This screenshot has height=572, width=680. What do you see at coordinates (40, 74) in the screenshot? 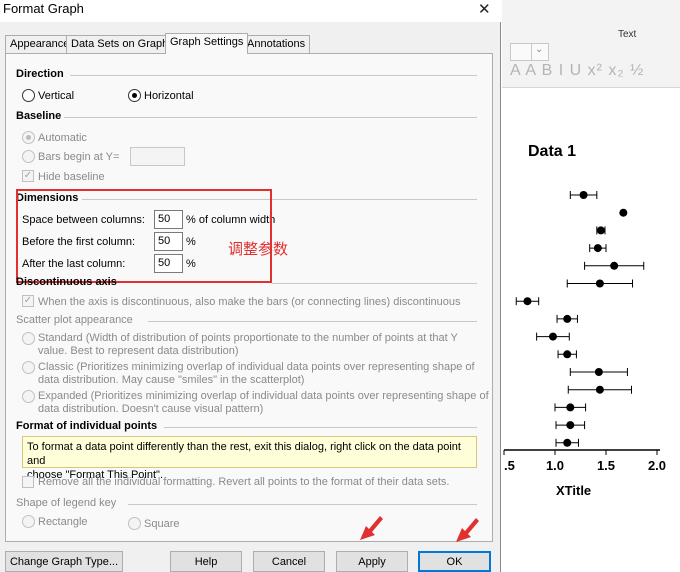
I see `direction-title: Direction` at bounding box center [40, 74].